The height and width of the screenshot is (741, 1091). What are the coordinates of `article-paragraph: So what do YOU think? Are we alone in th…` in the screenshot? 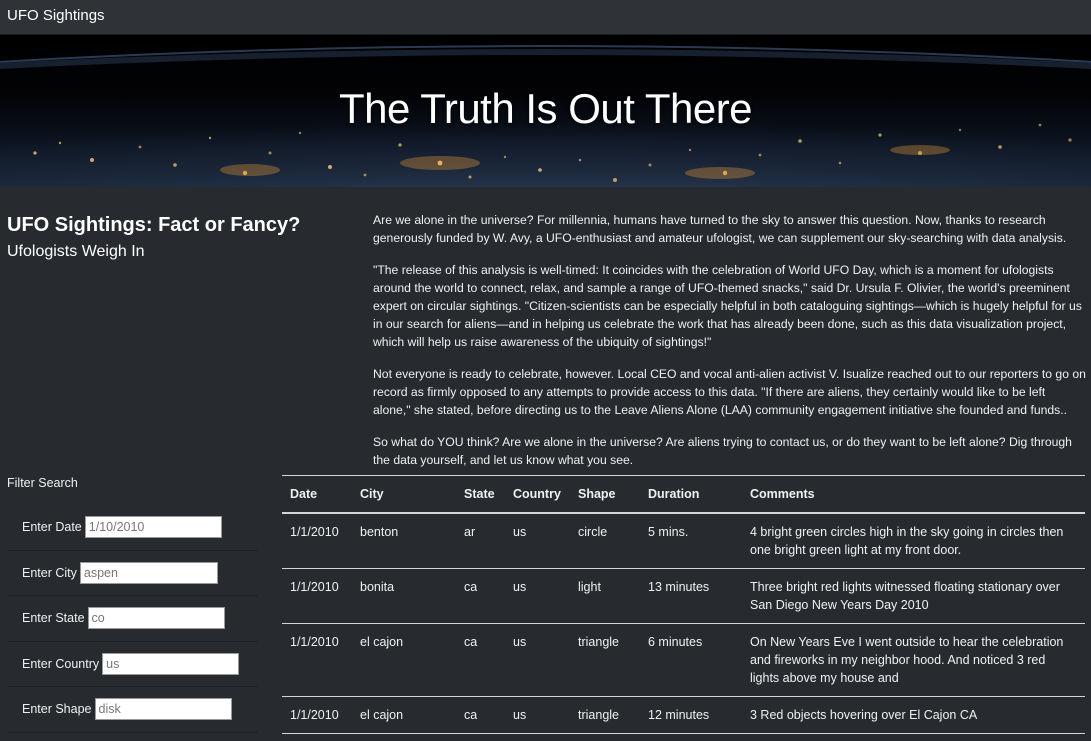 It's located at (722, 451).